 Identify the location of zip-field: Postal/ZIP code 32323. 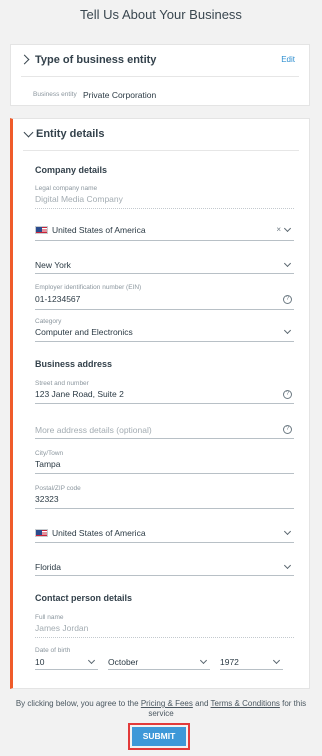
(164, 497).